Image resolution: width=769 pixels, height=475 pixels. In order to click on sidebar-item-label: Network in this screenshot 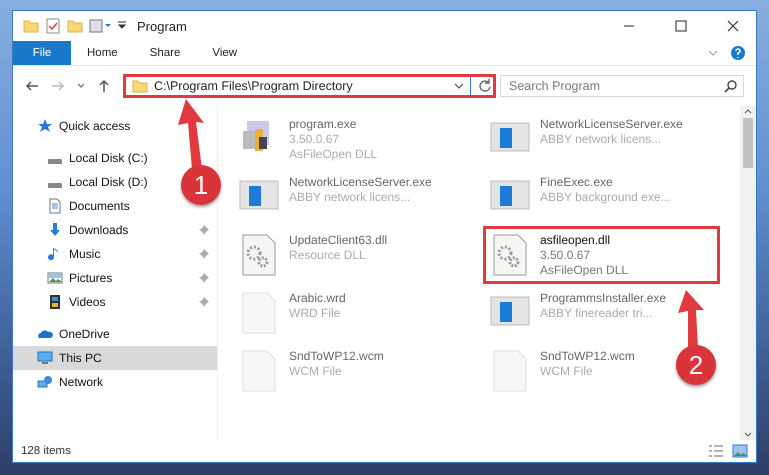, I will do `click(81, 382)`.